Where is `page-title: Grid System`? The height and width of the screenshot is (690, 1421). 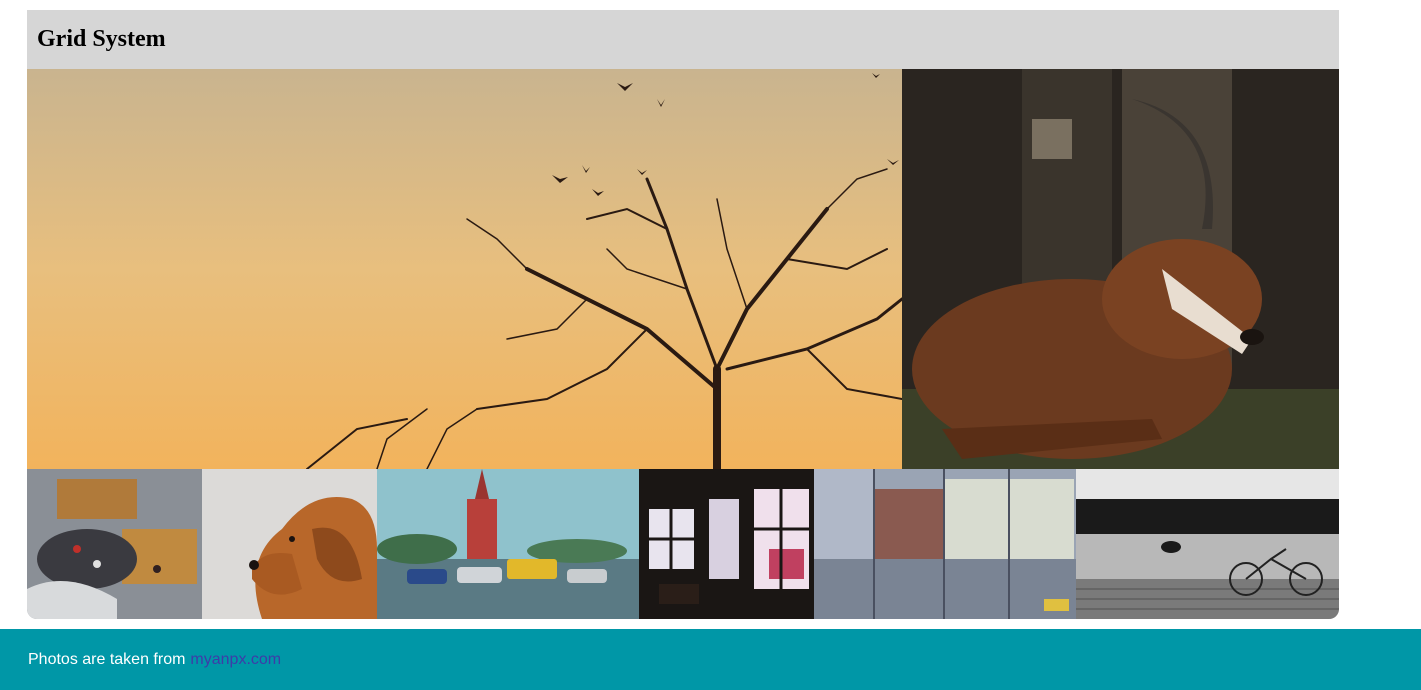 page-title: Grid System is located at coordinates (101, 39).